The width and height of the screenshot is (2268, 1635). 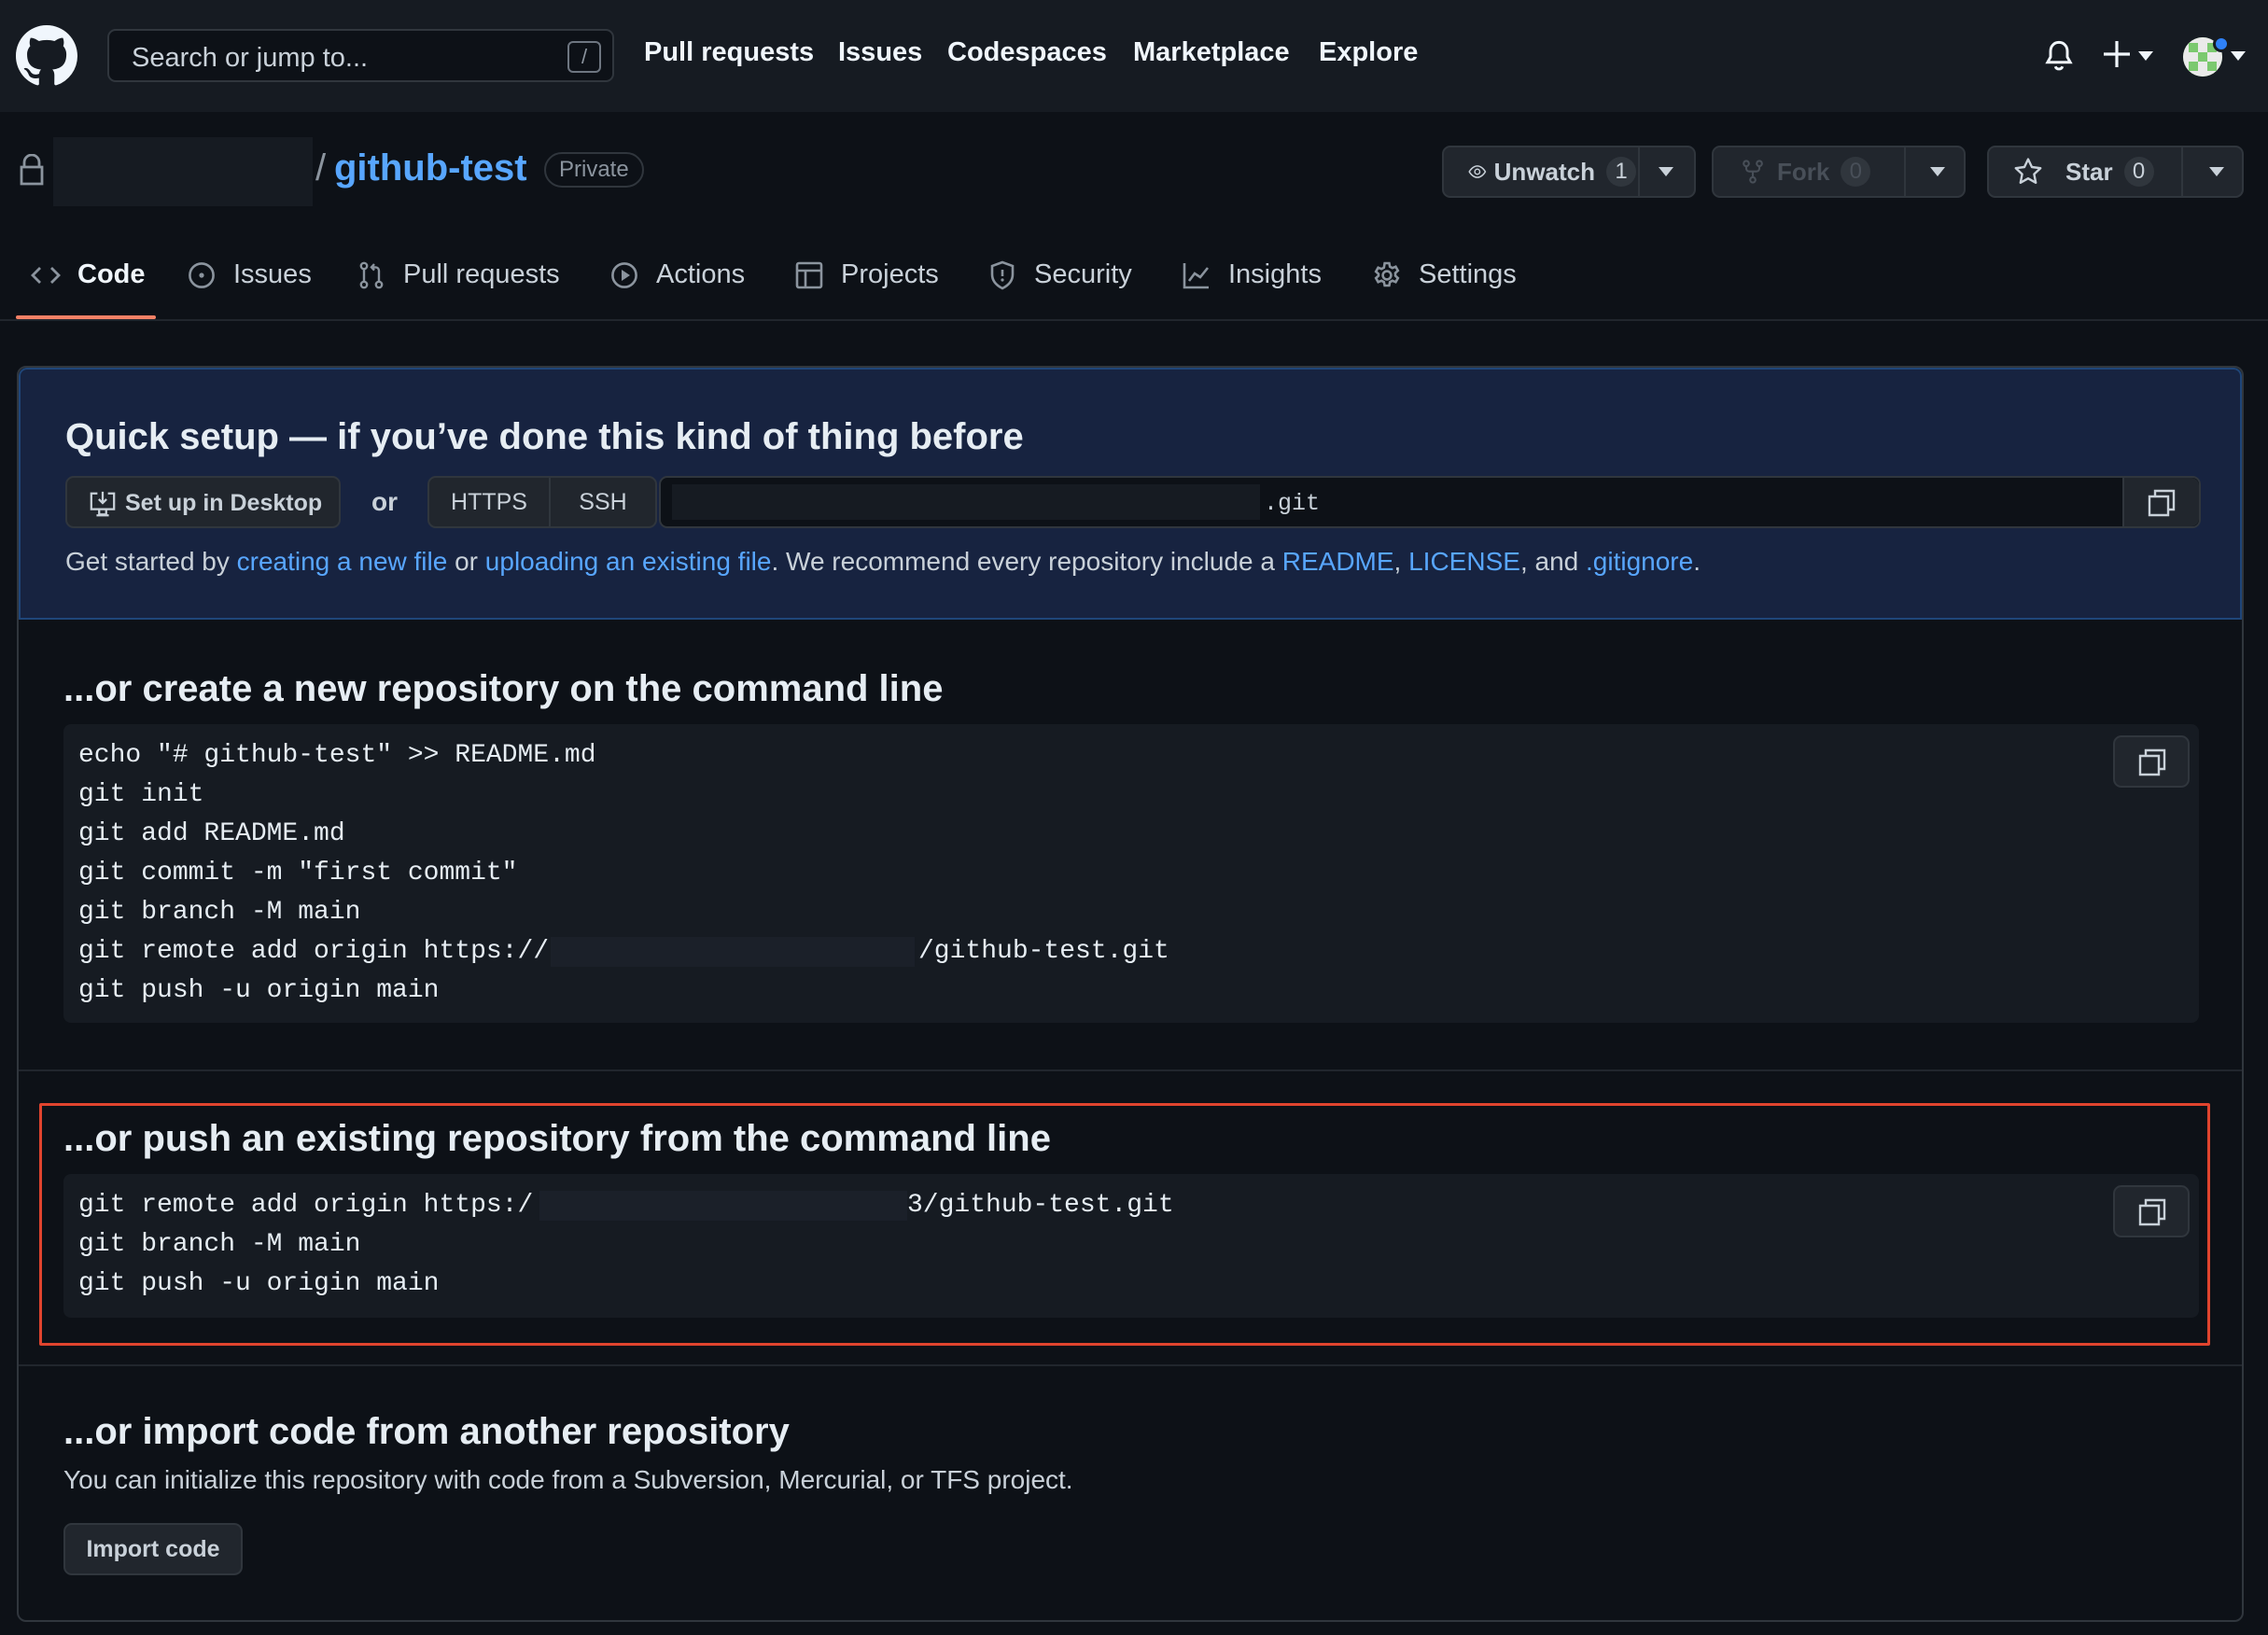 I want to click on tab-pull-requests: Pull requests, so click(x=458, y=274).